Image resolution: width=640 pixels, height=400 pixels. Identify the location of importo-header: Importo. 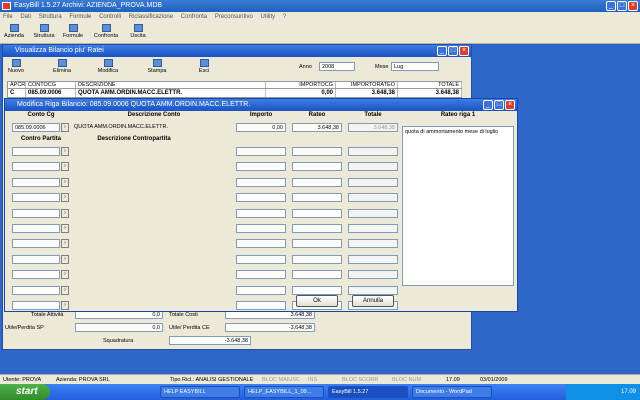
(261, 115).